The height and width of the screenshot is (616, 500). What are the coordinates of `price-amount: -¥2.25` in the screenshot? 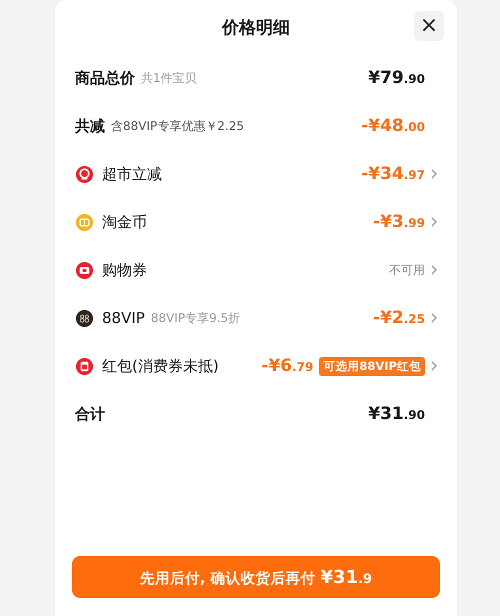 It's located at (399, 318).